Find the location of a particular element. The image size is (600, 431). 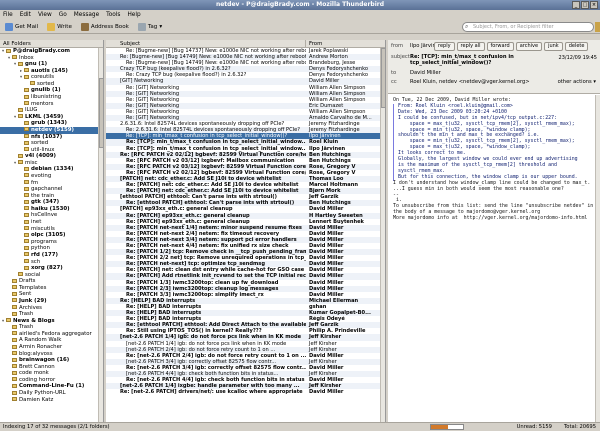

folder-item: debian (1334) is located at coordinates (51, 169).